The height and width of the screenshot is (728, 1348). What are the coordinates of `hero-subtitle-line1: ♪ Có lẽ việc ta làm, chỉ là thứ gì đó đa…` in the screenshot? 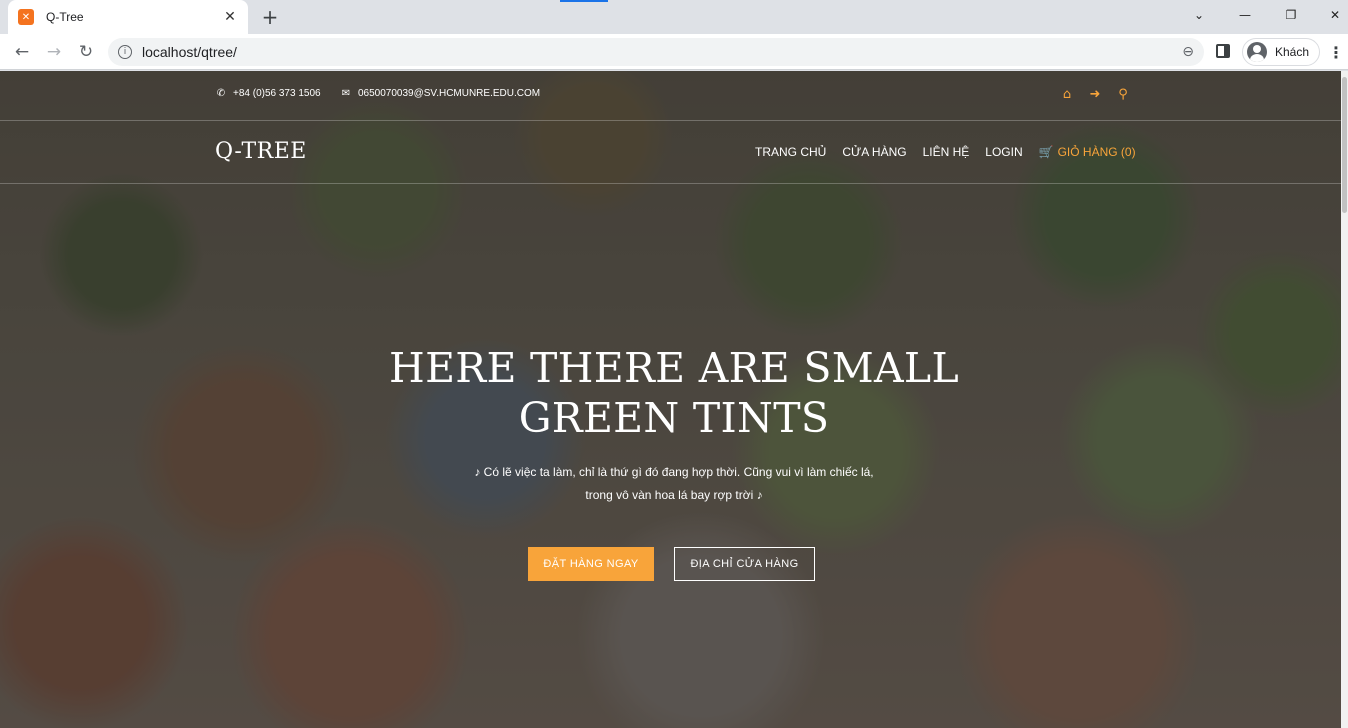 It's located at (674, 472).